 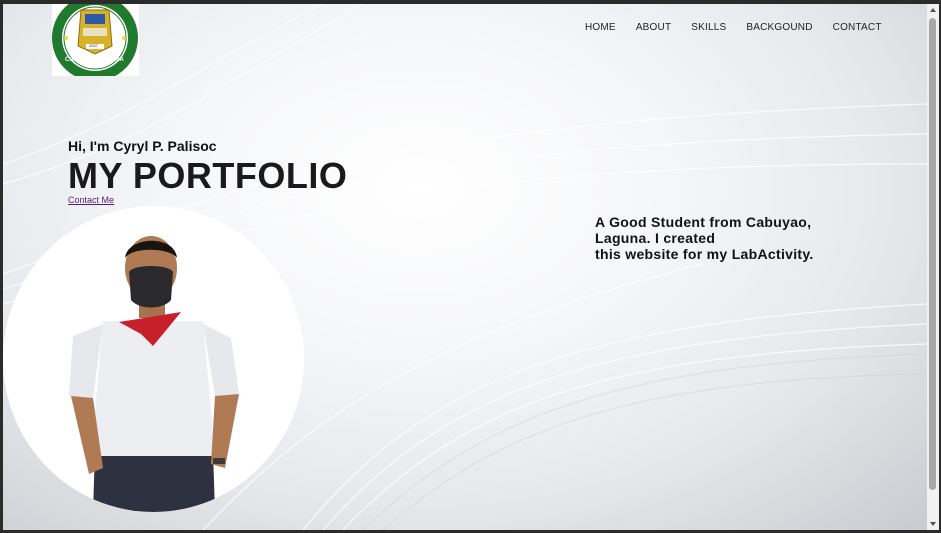 I want to click on nav-skills: SKILLS, so click(x=708, y=27).